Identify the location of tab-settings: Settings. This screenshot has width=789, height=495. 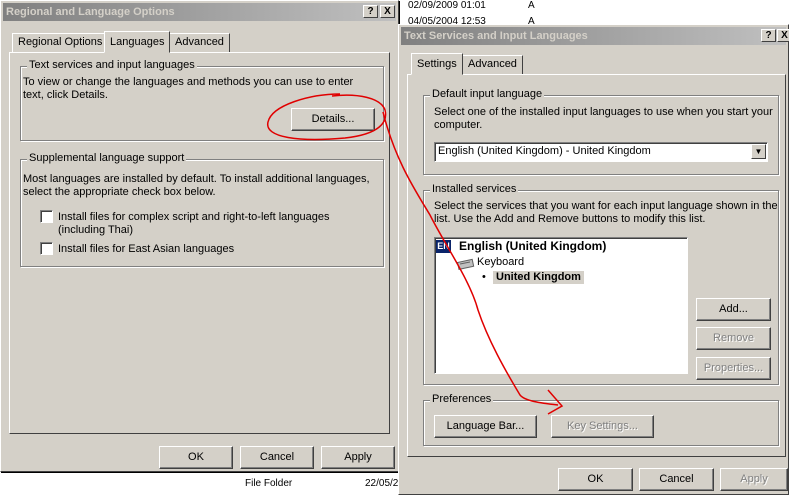
(437, 64).